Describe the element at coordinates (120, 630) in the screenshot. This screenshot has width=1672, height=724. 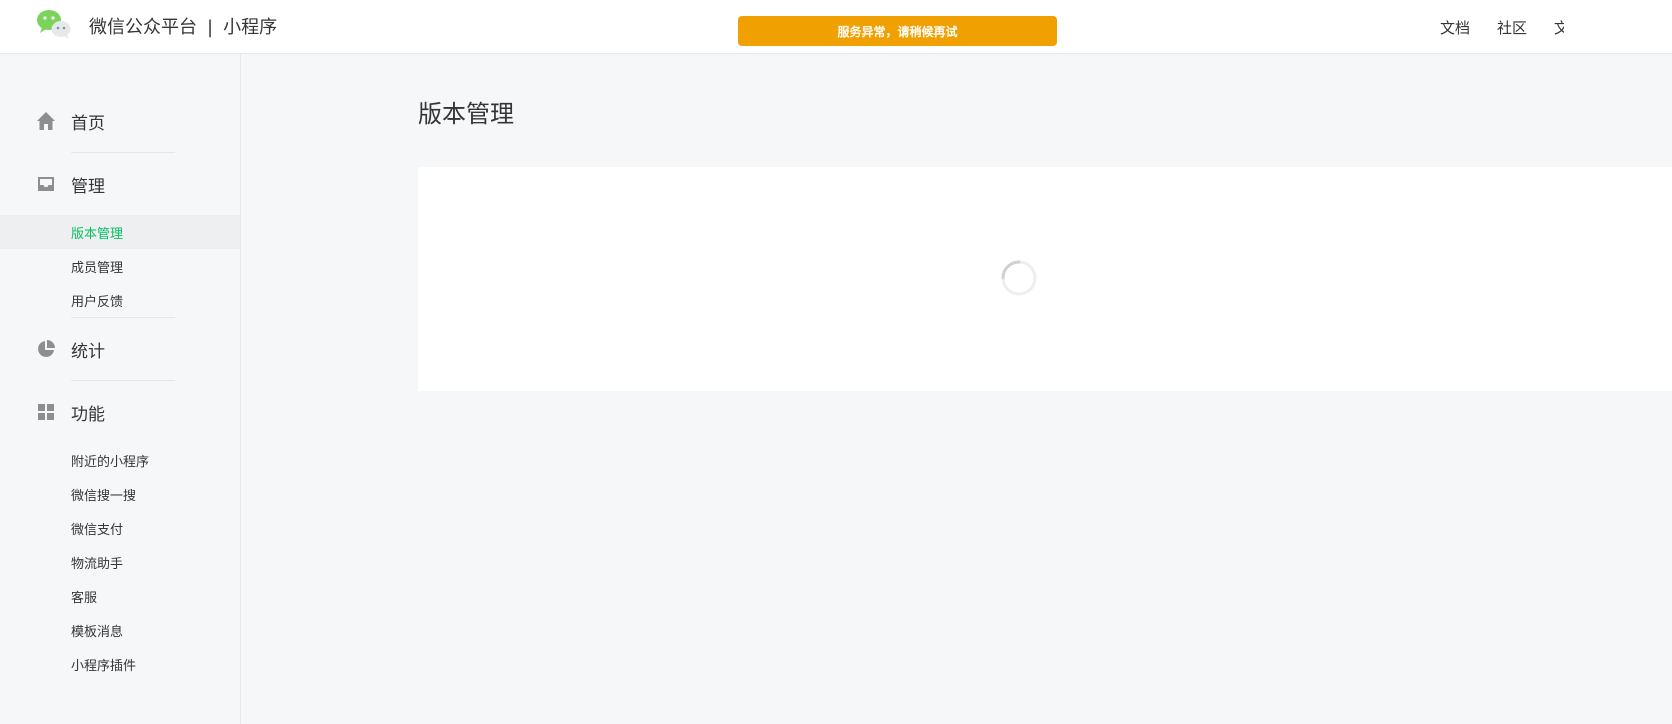
I see `sidebar-subitem-template-message: 模板消息` at that location.